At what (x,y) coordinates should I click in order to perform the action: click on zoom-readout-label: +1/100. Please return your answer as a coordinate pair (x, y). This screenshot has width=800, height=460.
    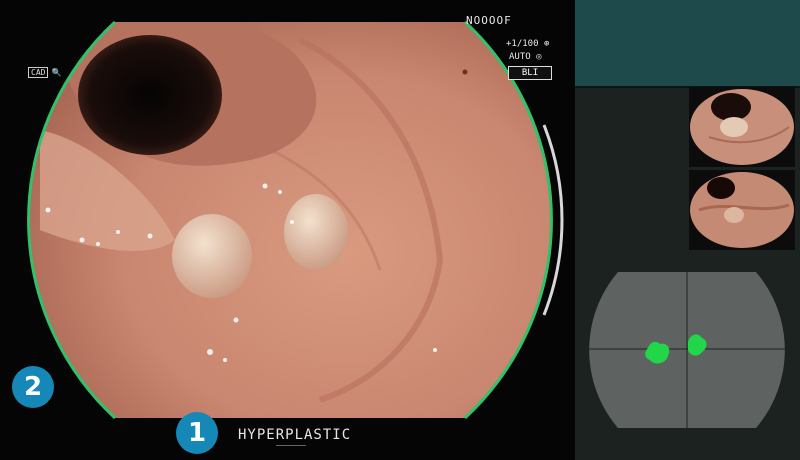
    Looking at the image, I should click on (522, 44).